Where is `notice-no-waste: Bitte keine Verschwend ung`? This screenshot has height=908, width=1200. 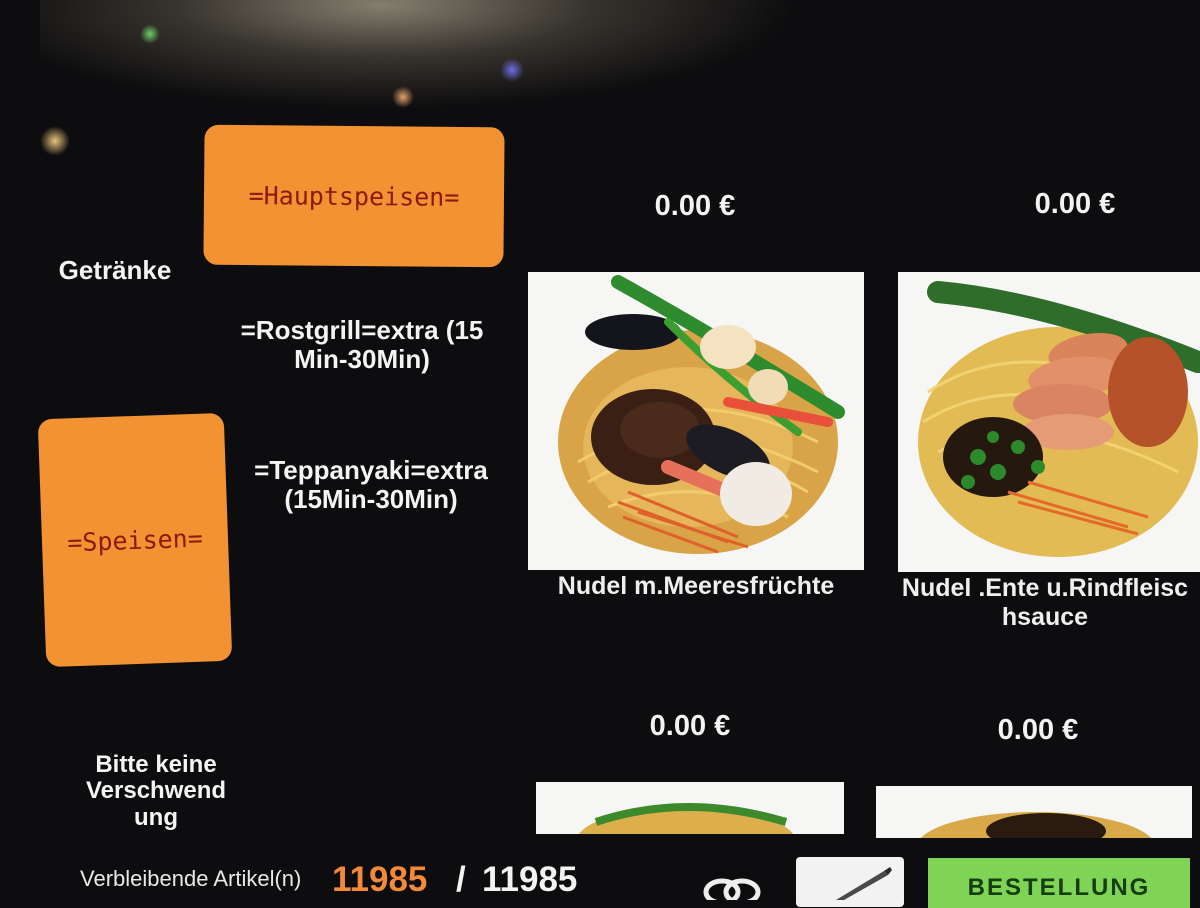 notice-no-waste: Bitte keine Verschwend ung is located at coordinates (156, 791).